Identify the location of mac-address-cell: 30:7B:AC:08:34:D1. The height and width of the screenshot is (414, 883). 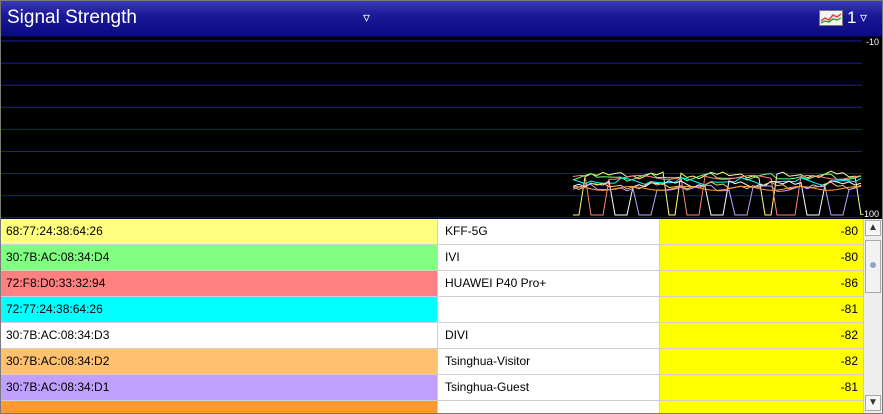
(219, 387).